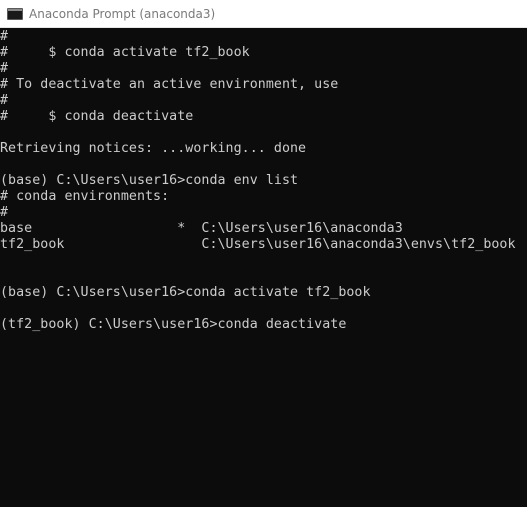 This screenshot has height=507, width=527. Describe the element at coordinates (149, 180) in the screenshot. I see `console-line: (base) C:\Users\user16>conda env list` at that location.